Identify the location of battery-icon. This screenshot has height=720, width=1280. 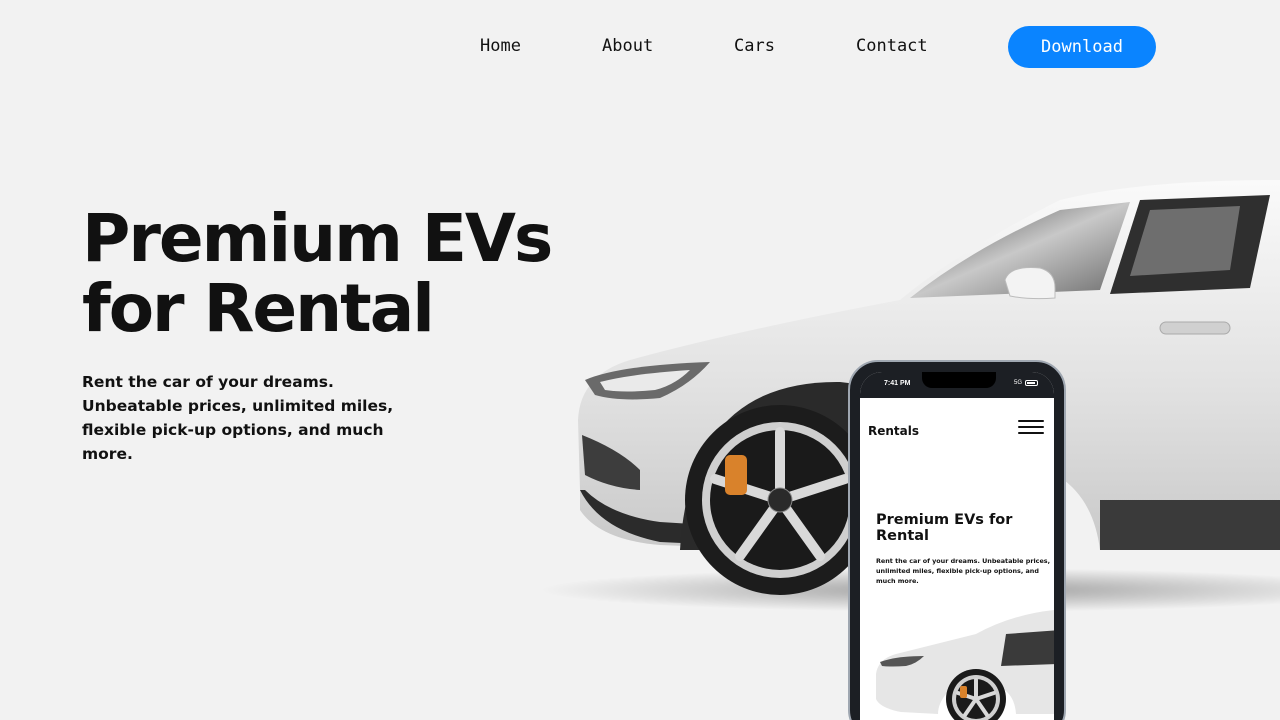
(1031, 383).